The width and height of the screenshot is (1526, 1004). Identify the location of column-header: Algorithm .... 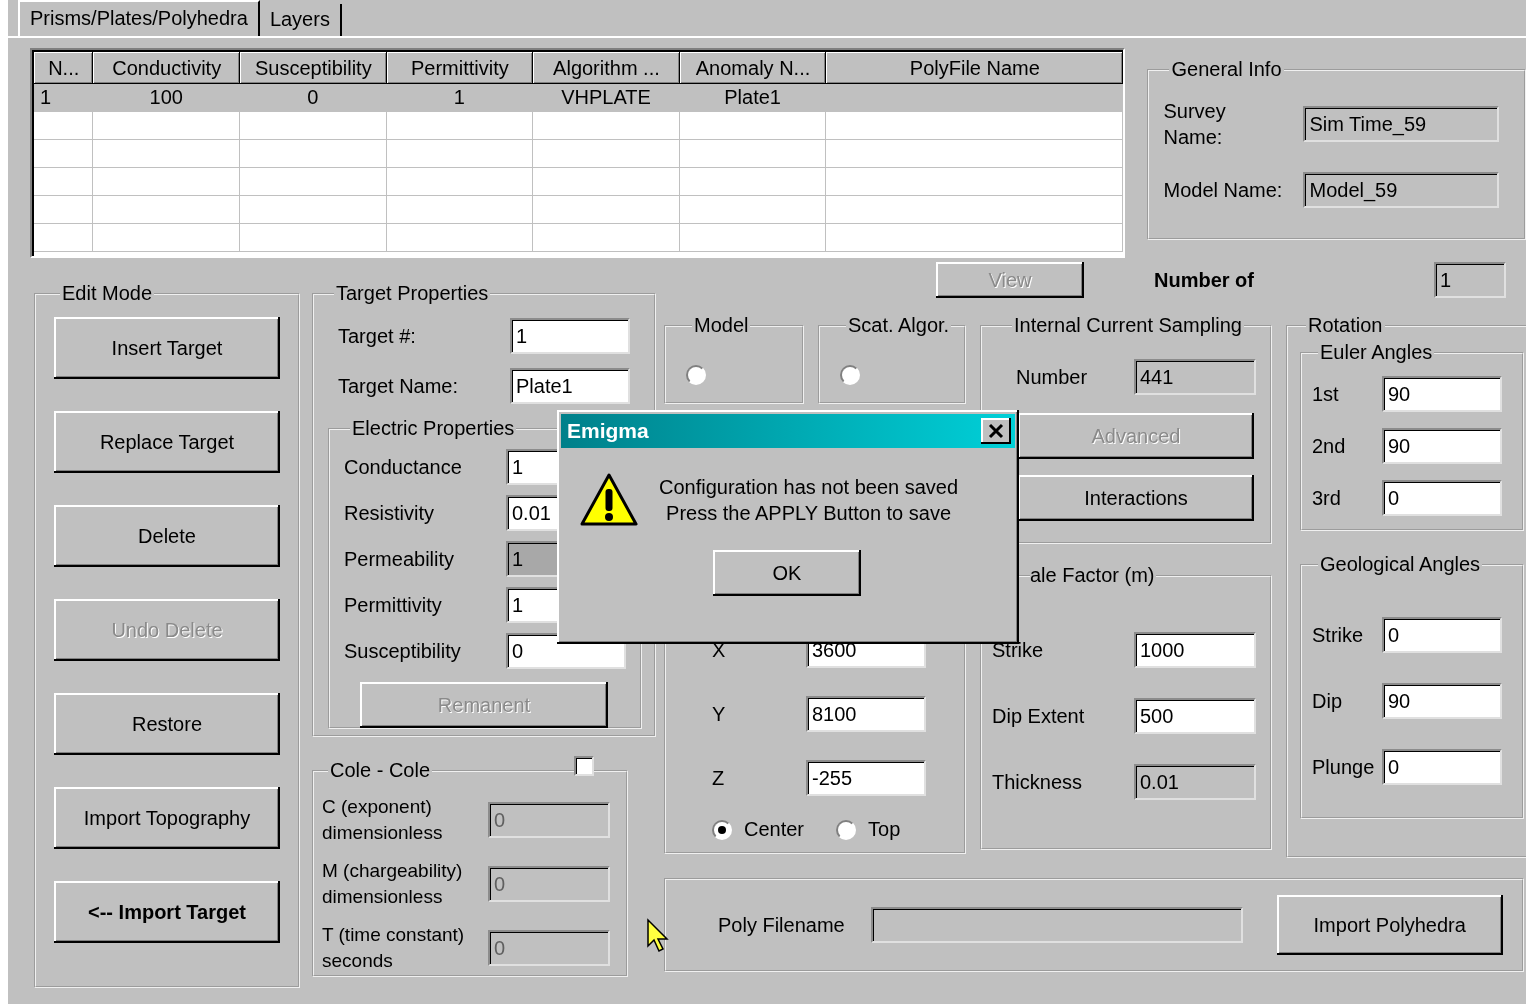
(606, 68).